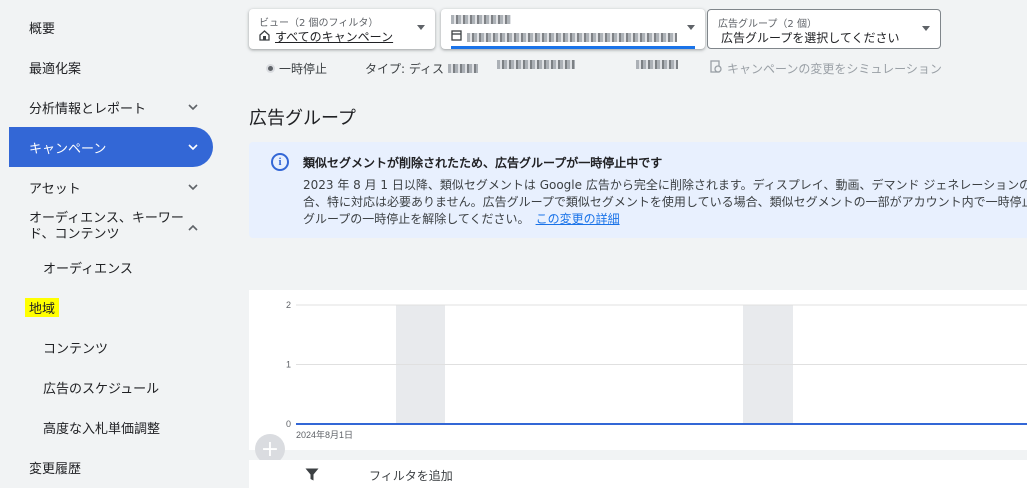  What do you see at coordinates (111, 307) in the screenshot?
I see `sidebar-item-locations: 地域` at bounding box center [111, 307].